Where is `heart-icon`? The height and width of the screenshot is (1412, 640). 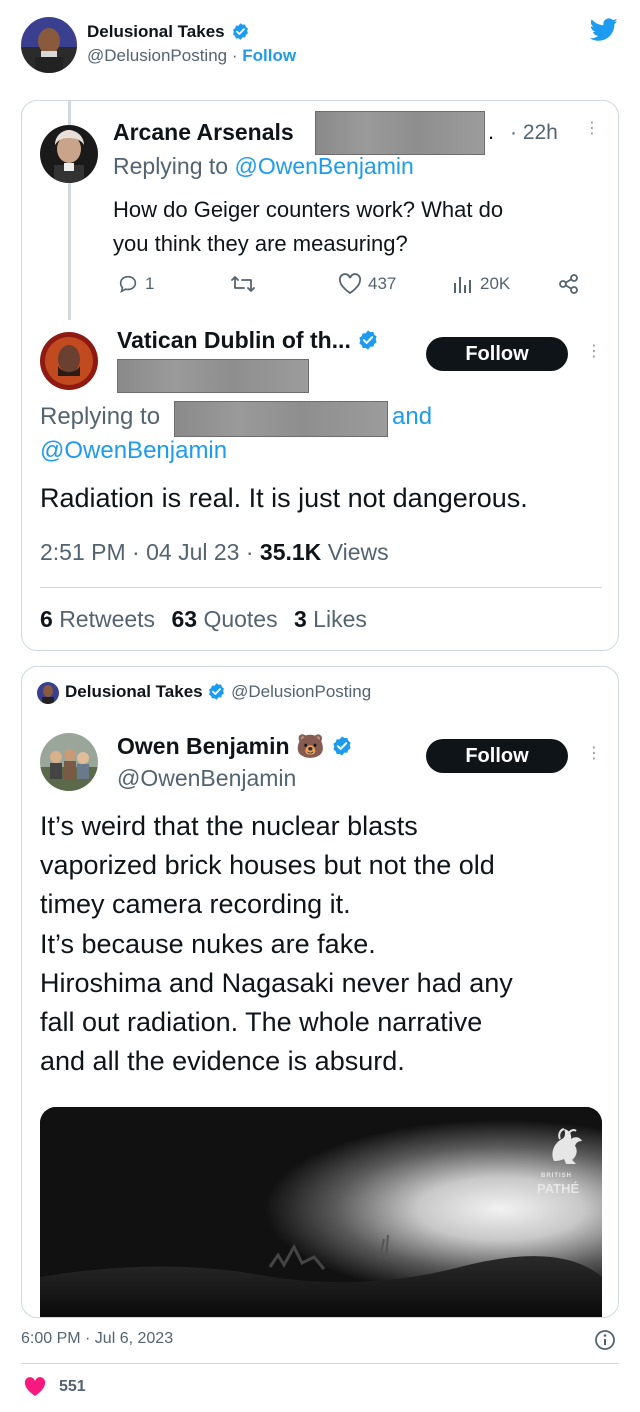 heart-icon is located at coordinates (350, 284).